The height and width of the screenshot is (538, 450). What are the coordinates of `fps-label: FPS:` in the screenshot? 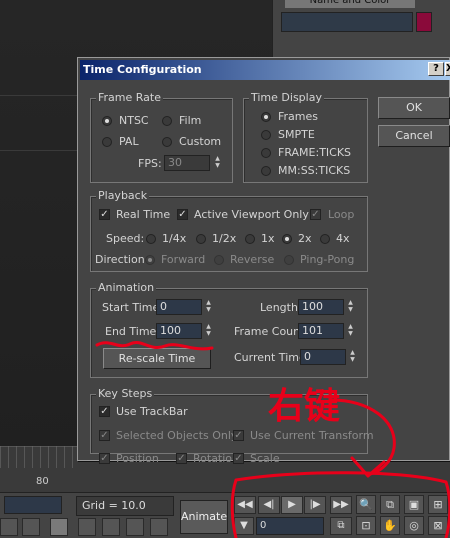 It's located at (150, 163).